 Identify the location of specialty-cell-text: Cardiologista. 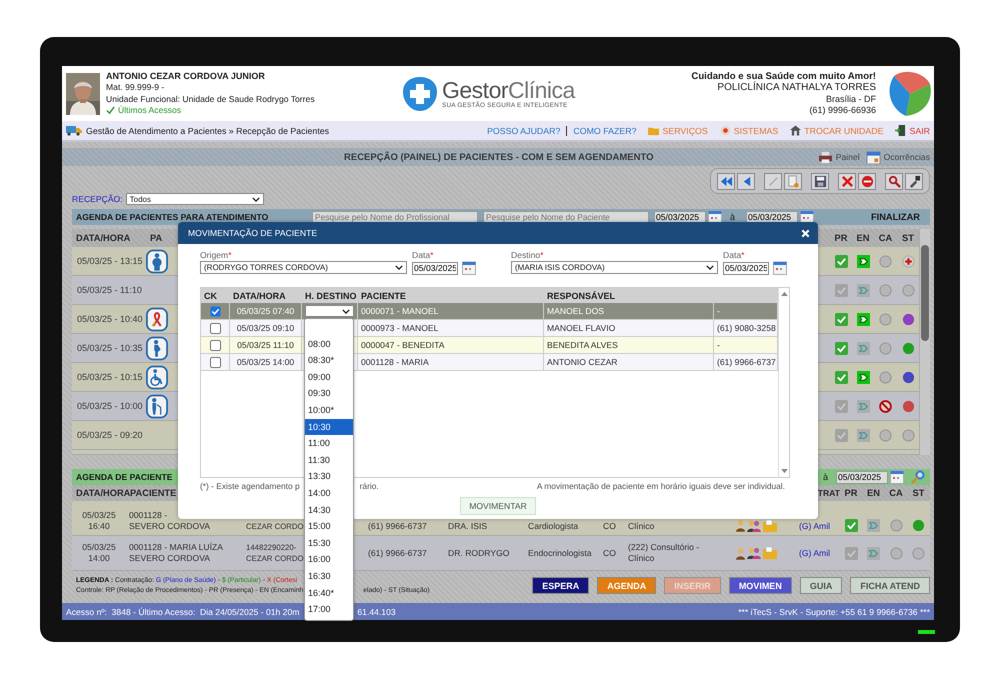
(553, 526).